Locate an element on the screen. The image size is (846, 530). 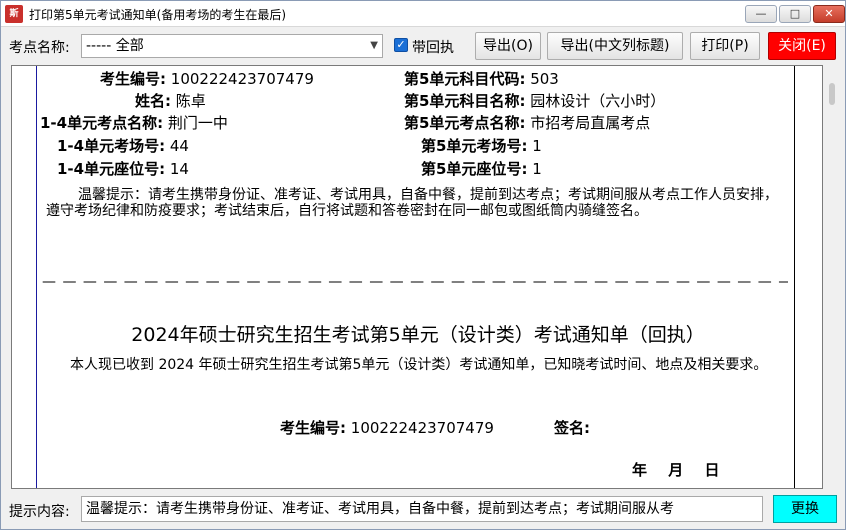
change-button: 更换 is located at coordinates (805, 509).